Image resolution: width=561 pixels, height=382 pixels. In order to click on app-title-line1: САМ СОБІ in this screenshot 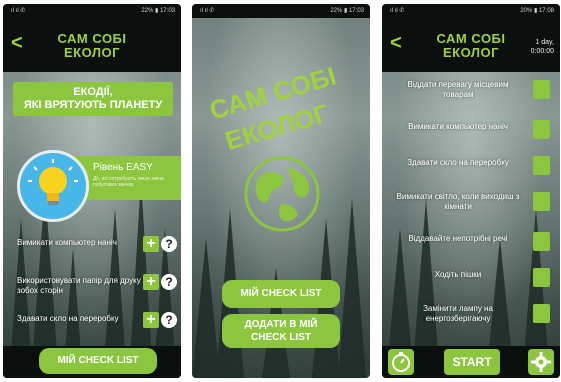, I will do `click(92, 38)`.